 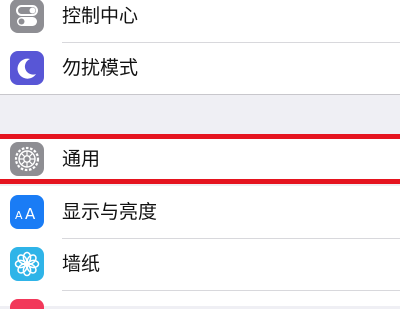 I want to click on wallpaper-flower-icon, so click(x=27, y=264).